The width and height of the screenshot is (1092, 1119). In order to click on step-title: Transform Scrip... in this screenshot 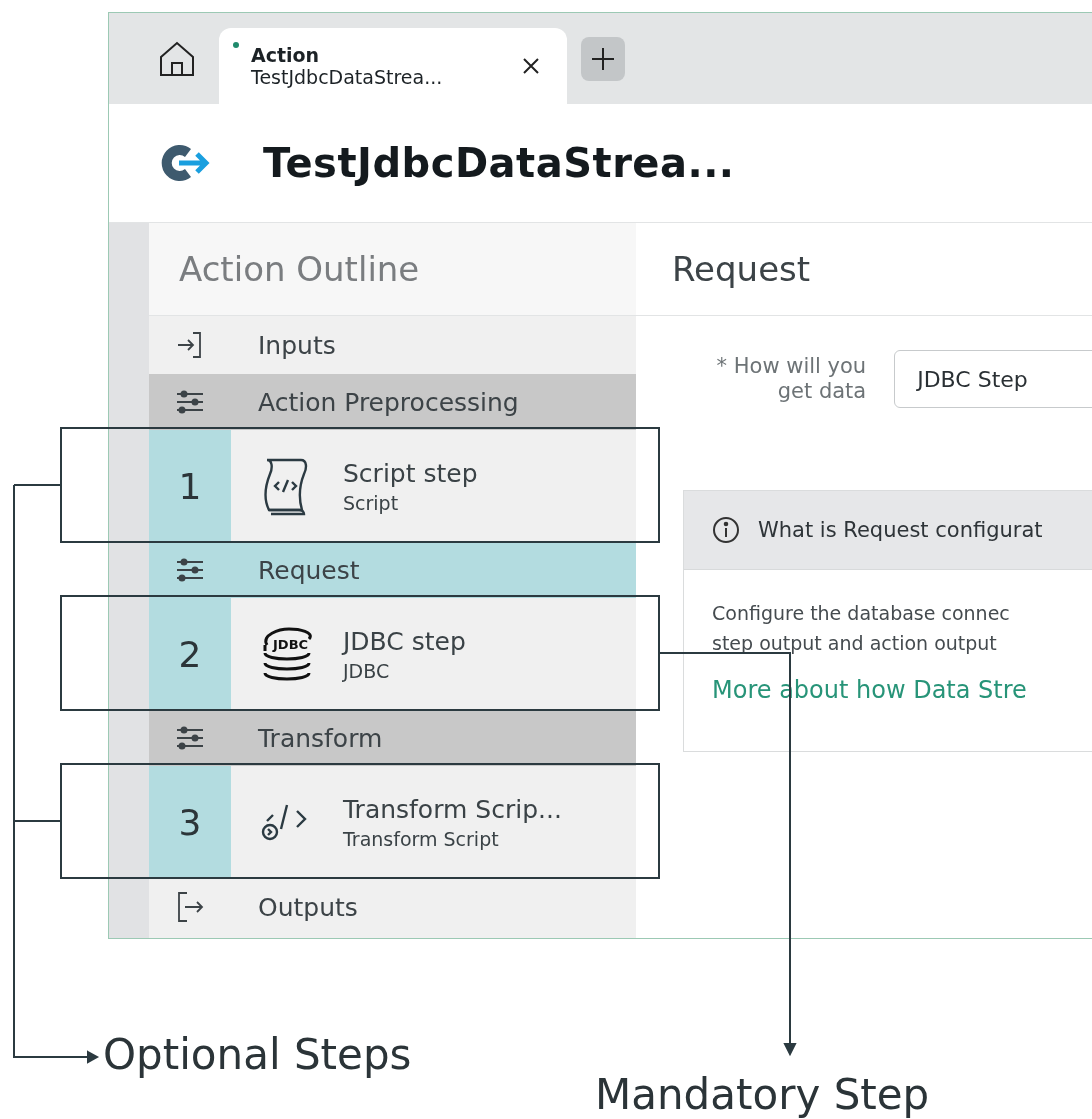, I will do `click(452, 809)`.